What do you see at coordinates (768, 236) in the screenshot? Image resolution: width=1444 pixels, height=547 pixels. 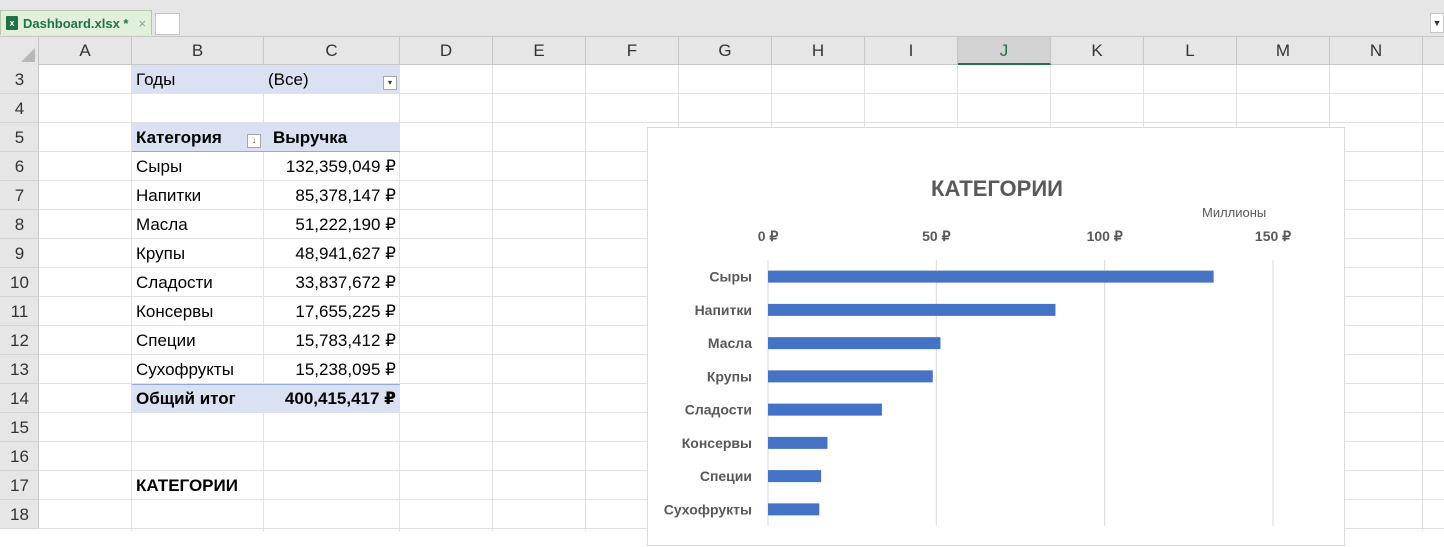 I see `chart-tick-label: 0 ₽` at bounding box center [768, 236].